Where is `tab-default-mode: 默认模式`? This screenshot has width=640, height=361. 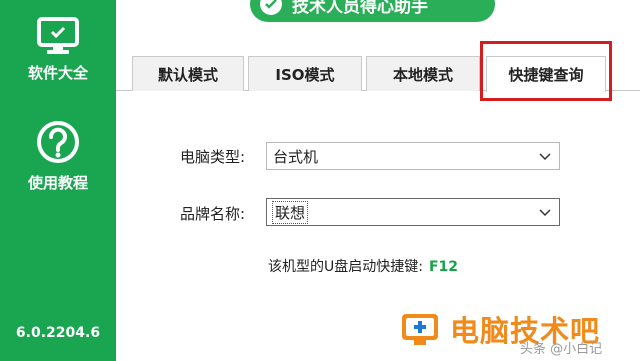 tab-default-mode: 默认模式 is located at coordinates (188, 73).